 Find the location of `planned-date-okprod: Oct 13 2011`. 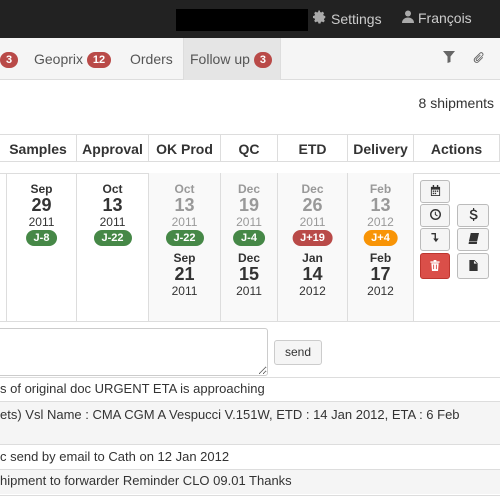

planned-date-okprod: Oct 13 2011 is located at coordinates (184, 205).